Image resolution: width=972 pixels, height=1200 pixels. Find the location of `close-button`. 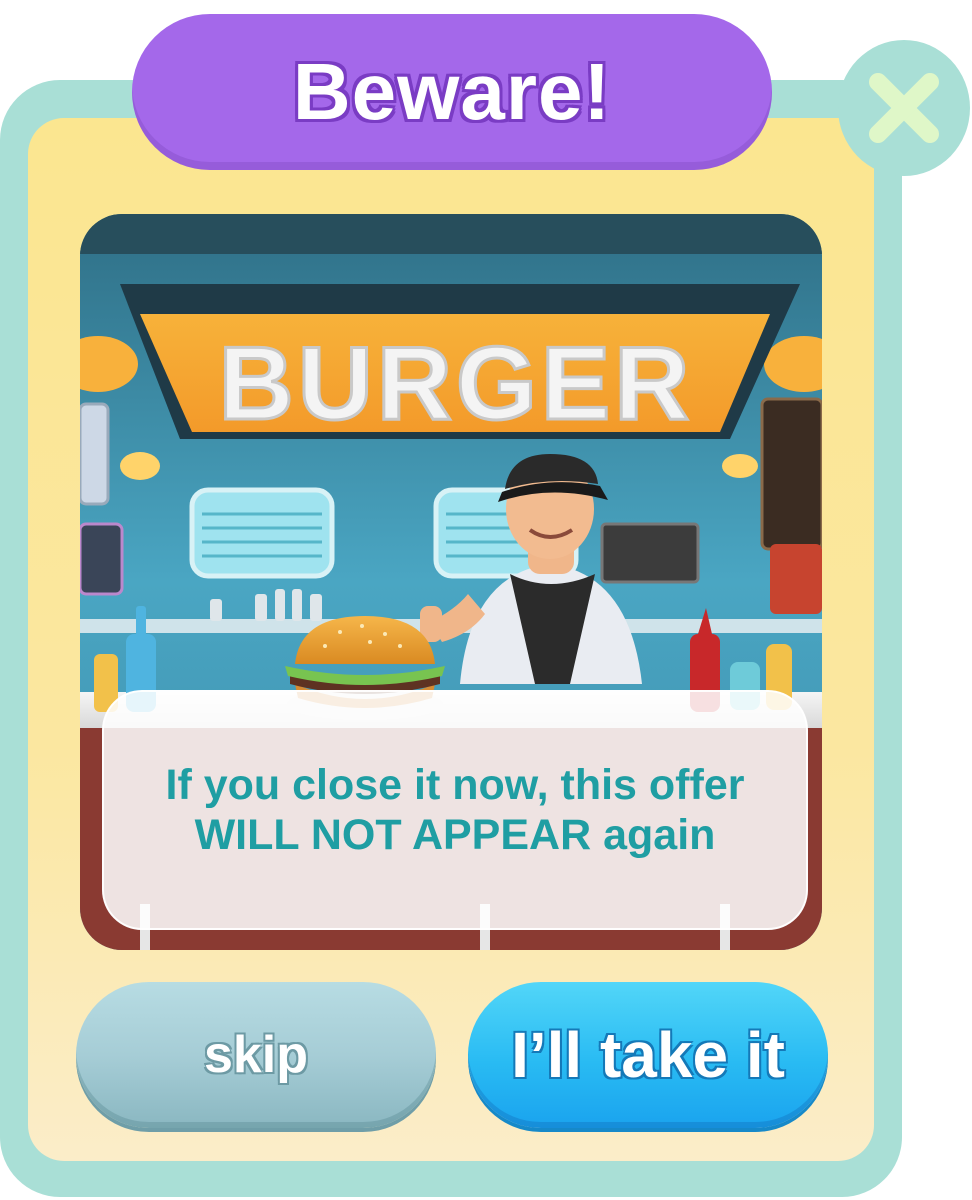

close-button is located at coordinates (904, 108).